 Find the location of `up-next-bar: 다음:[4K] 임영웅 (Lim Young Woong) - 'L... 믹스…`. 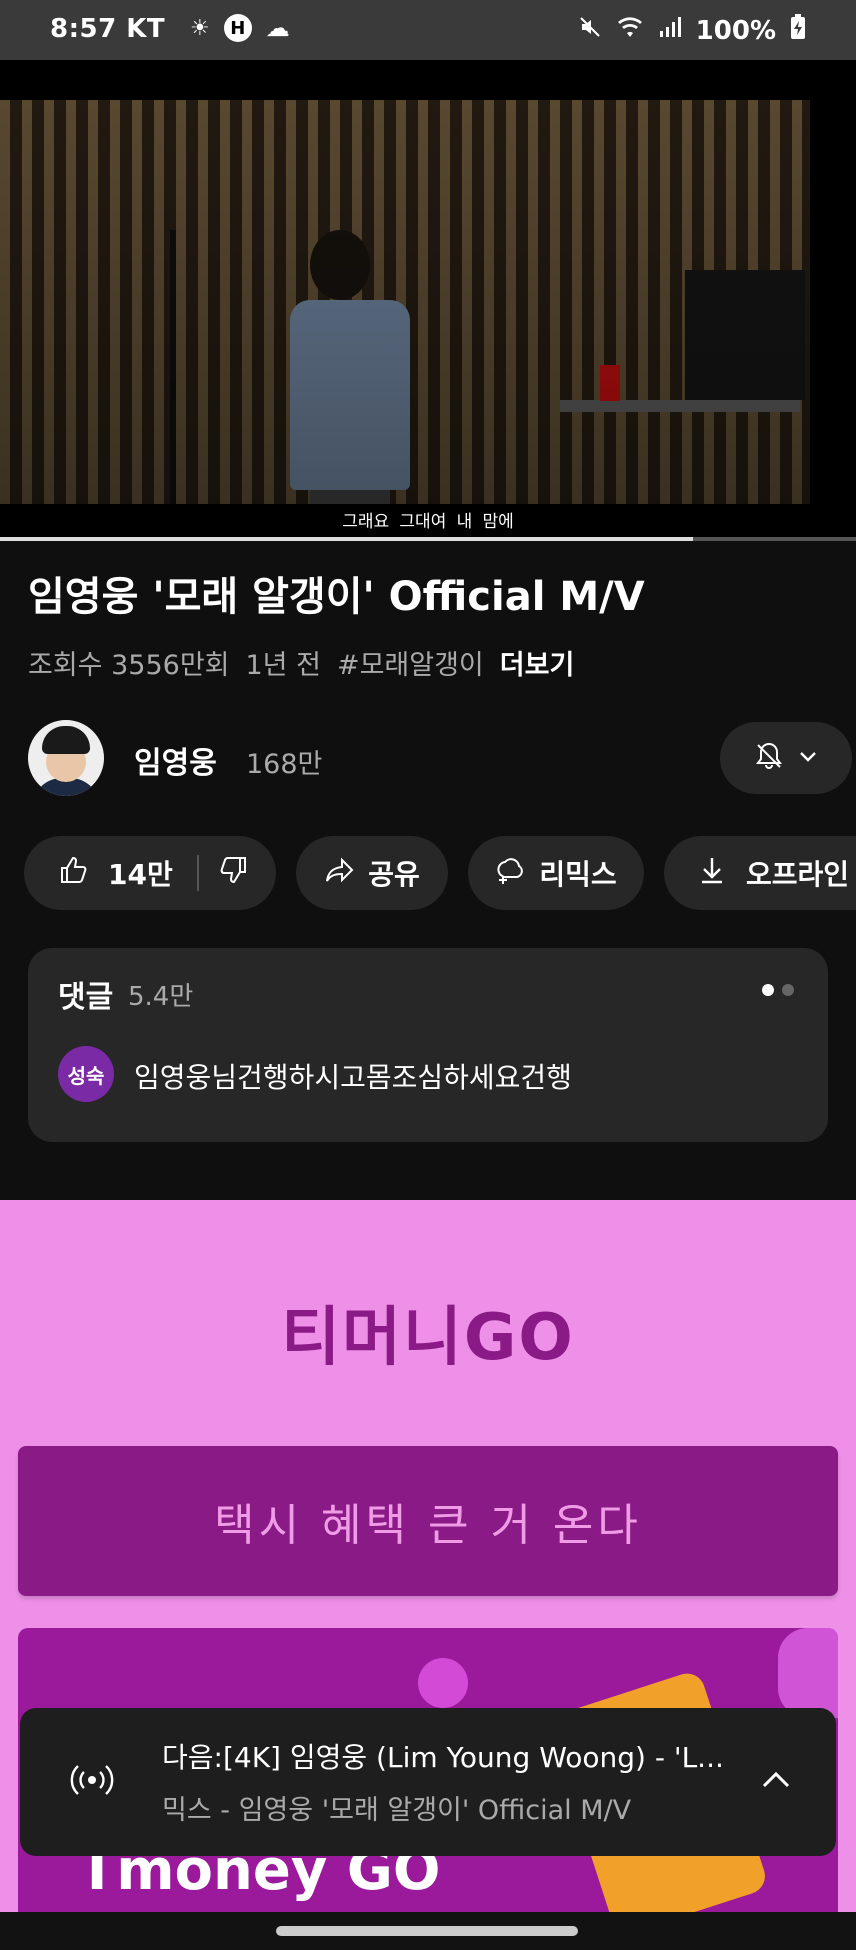

up-next-bar: 다음:[4K] 임영웅 (Lim Young Woong) - 'L... 믹스… is located at coordinates (428, 1782).